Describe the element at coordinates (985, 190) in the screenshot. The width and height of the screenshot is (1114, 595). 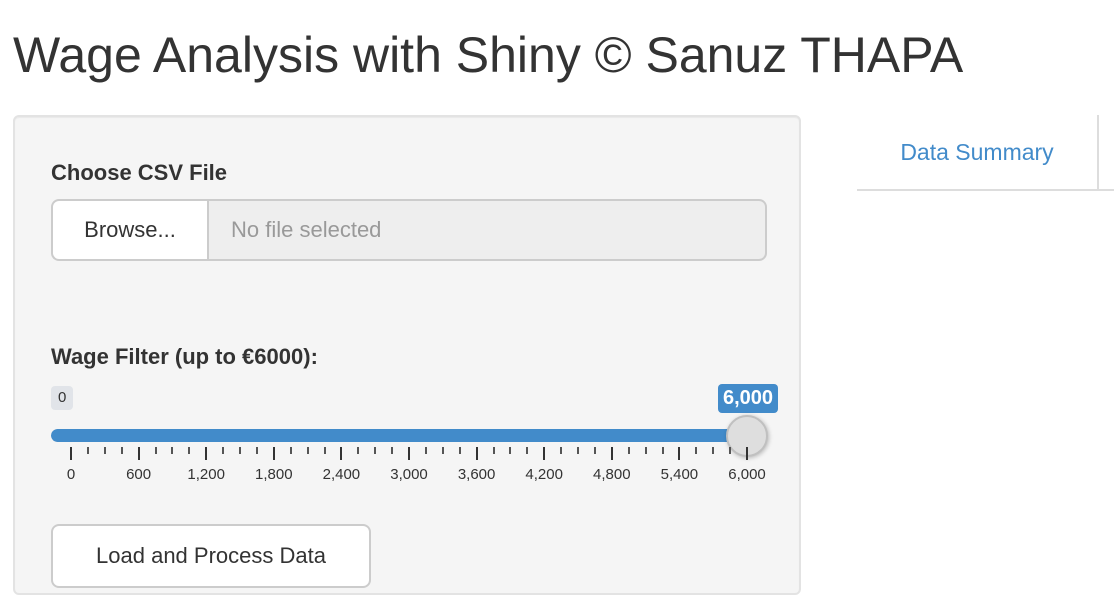
I see `tab-bottom-border` at that location.